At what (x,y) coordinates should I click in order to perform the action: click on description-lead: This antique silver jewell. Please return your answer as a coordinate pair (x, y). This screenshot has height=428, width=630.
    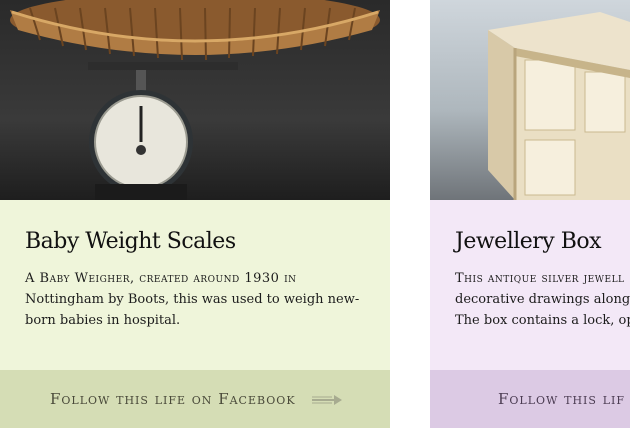
    Looking at the image, I should click on (540, 278).